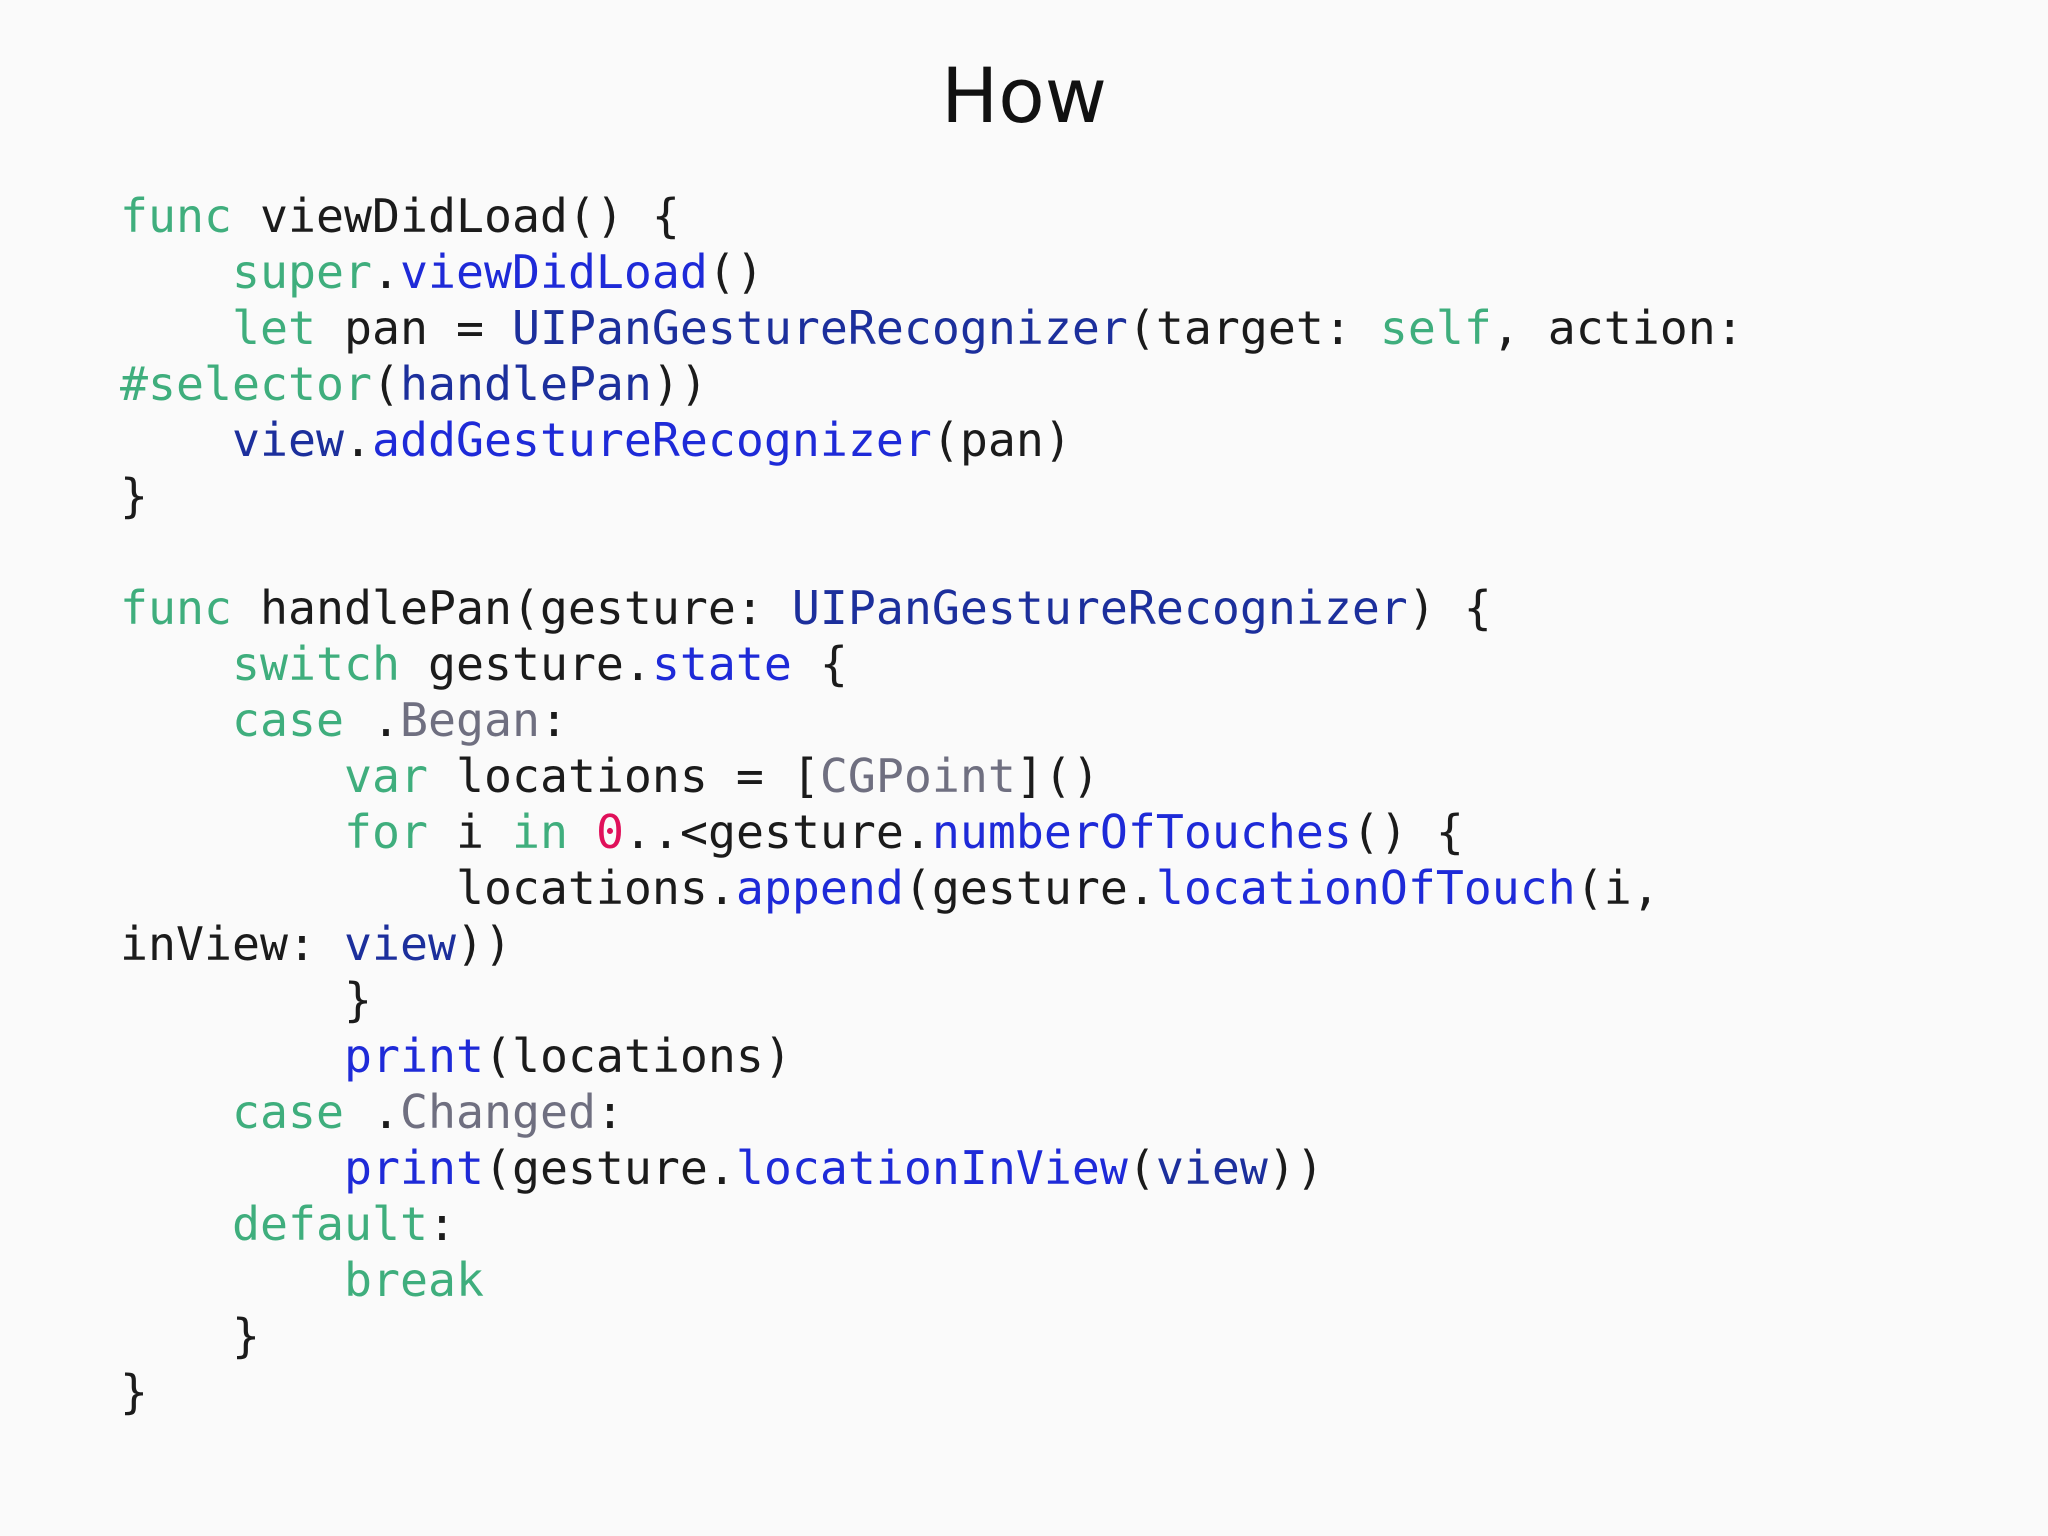 The width and height of the screenshot is (2048, 1536). I want to click on code-line: switch gesture.state {, so click(932, 664).